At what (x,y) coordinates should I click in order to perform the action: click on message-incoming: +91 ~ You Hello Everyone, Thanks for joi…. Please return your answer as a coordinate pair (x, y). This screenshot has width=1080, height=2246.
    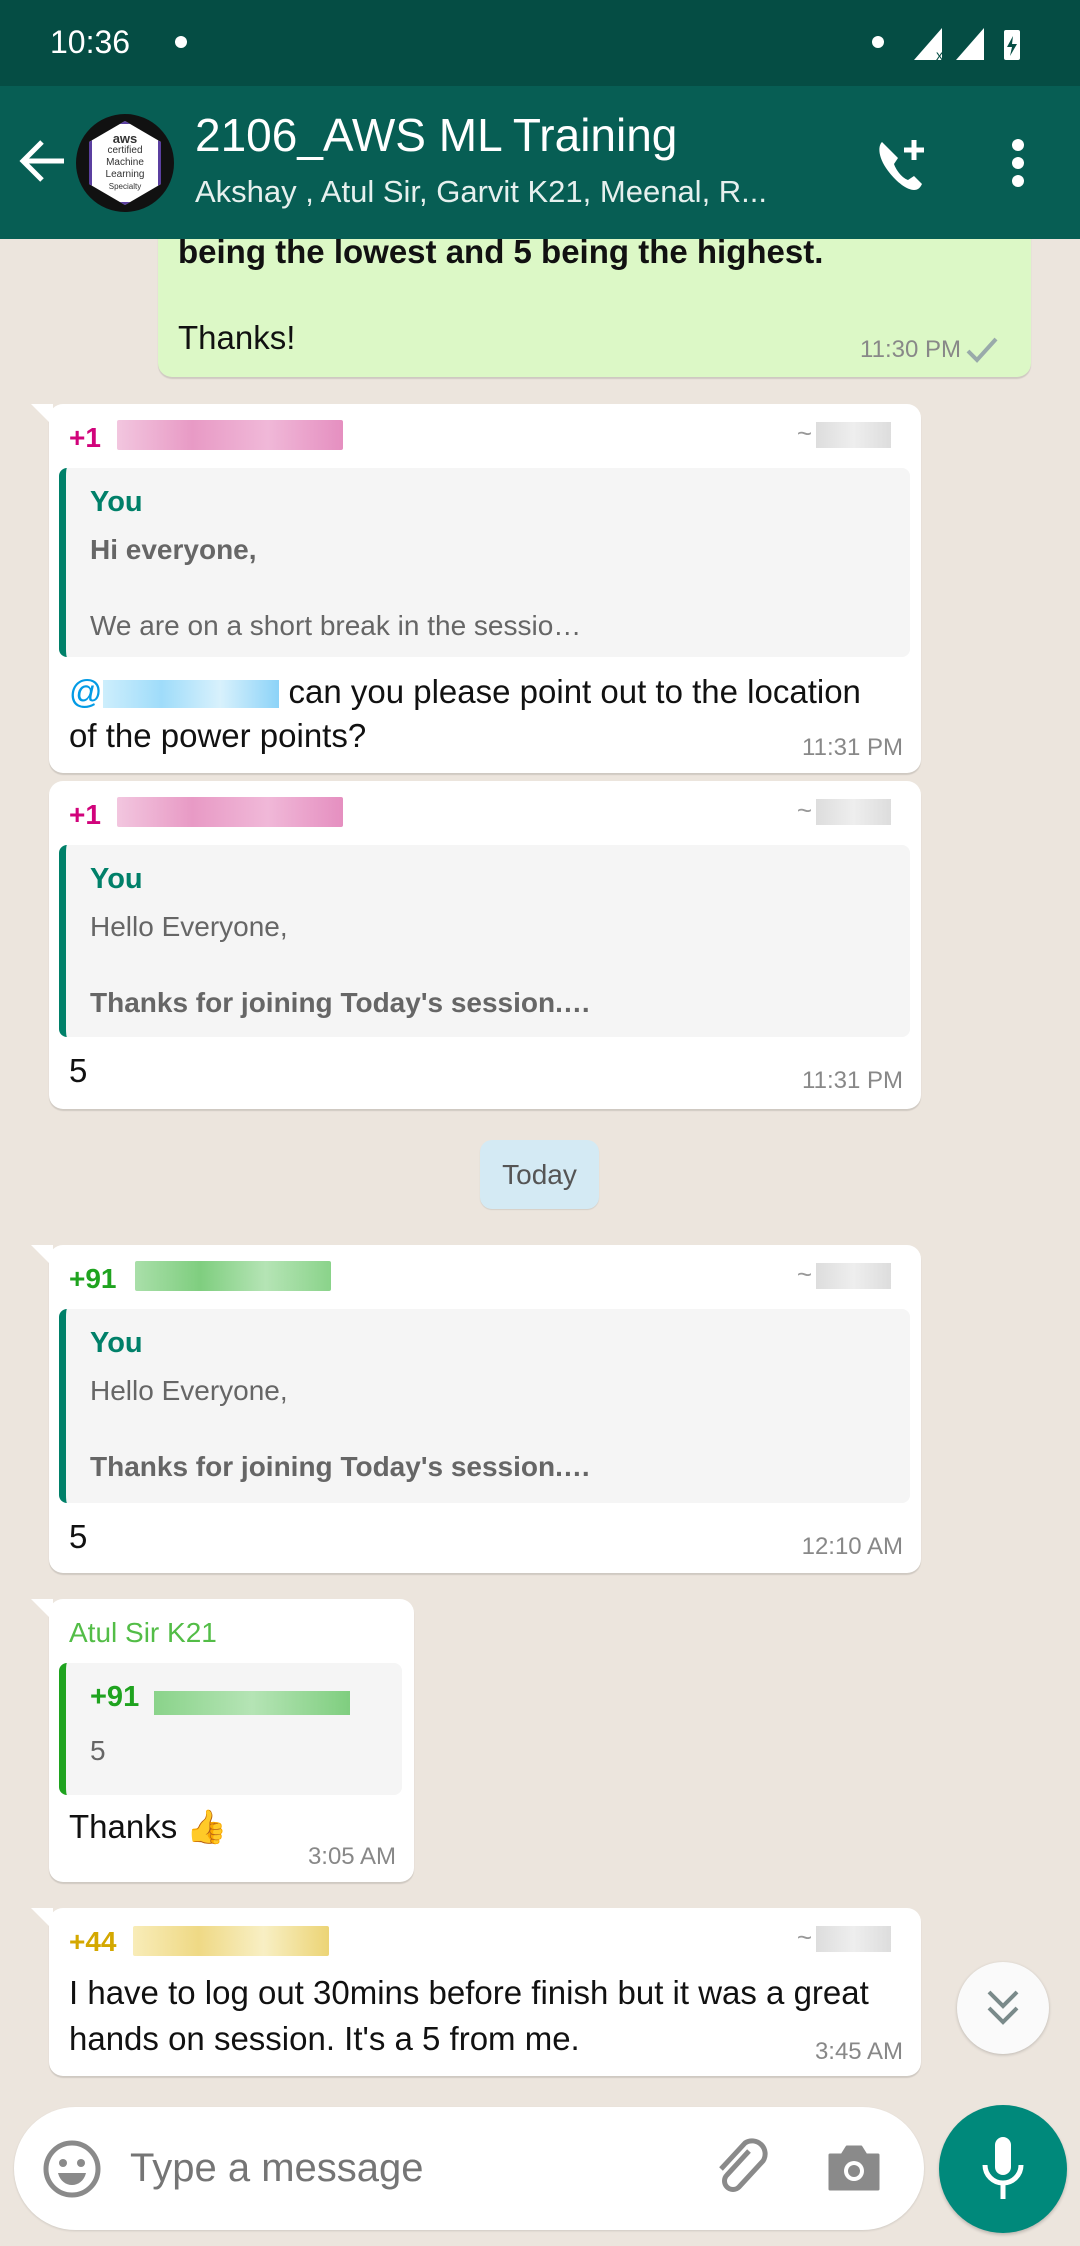
    Looking at the image, I should click on (476, 1409).